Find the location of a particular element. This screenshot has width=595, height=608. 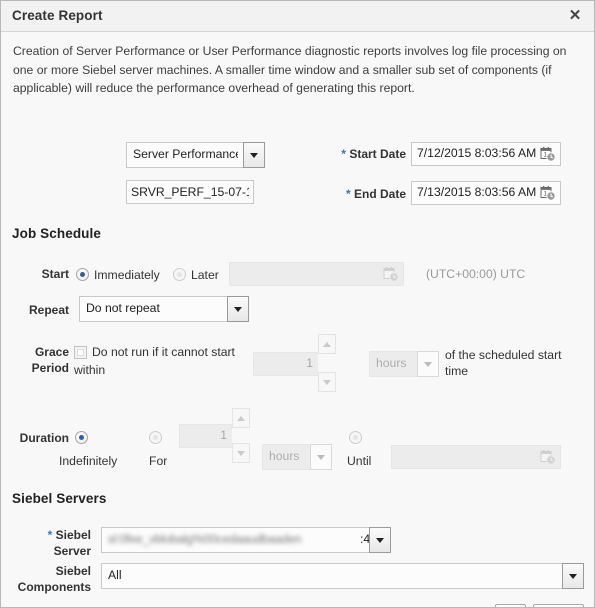

siebel-server-select: sl:0fee_vblobalg%00cedaaudbaaden :4331 is located at coordinates (246, 540).